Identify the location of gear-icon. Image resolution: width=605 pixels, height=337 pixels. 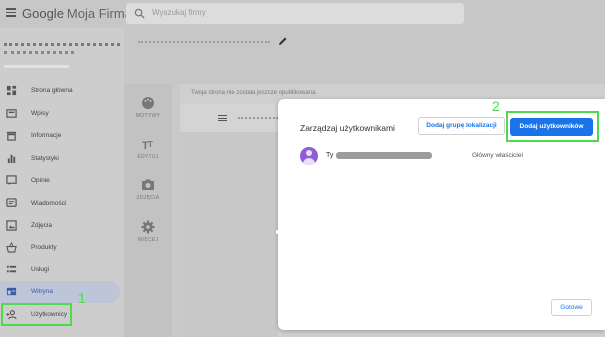
(148, 227).